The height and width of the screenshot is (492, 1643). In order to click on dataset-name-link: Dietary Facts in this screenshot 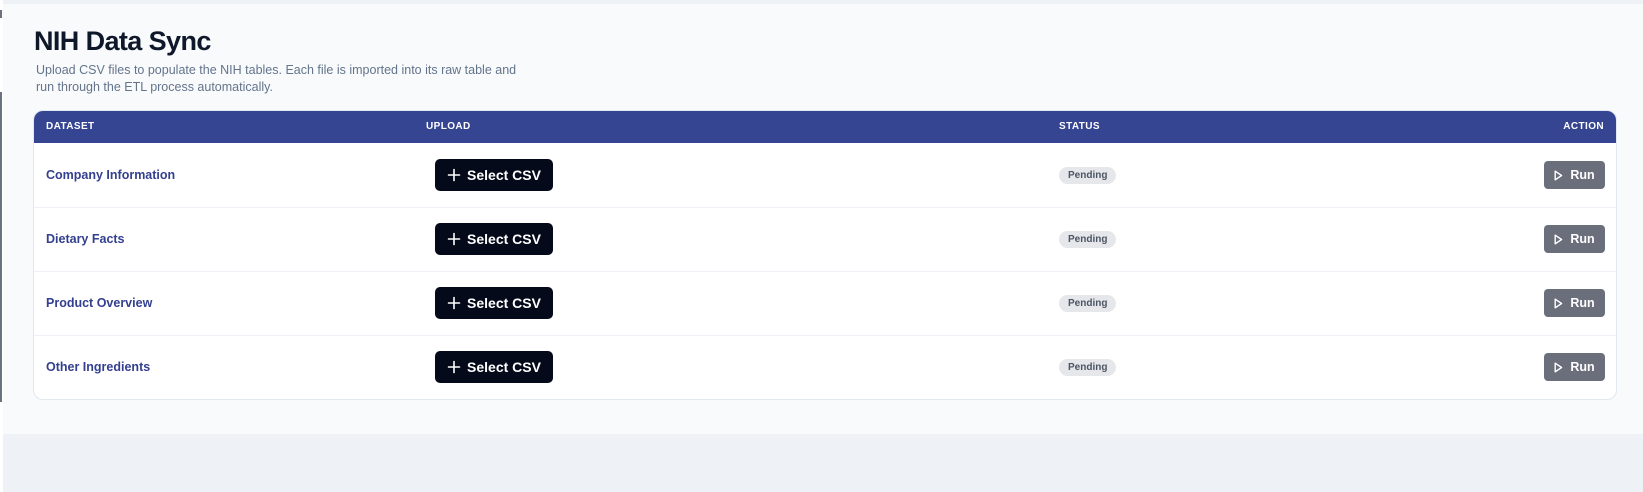, I will do `click(85, 239)`.